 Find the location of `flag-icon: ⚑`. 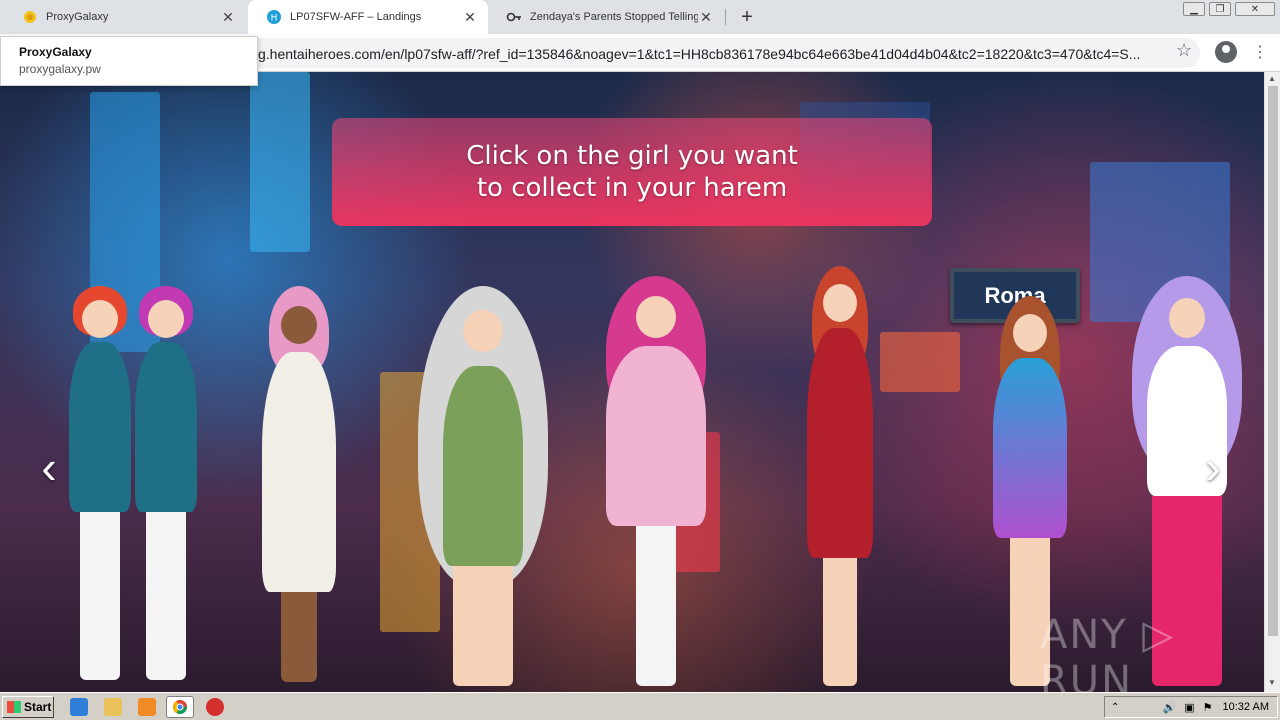

flag-icon: ⚑ is located at coordinates (1208, 707).